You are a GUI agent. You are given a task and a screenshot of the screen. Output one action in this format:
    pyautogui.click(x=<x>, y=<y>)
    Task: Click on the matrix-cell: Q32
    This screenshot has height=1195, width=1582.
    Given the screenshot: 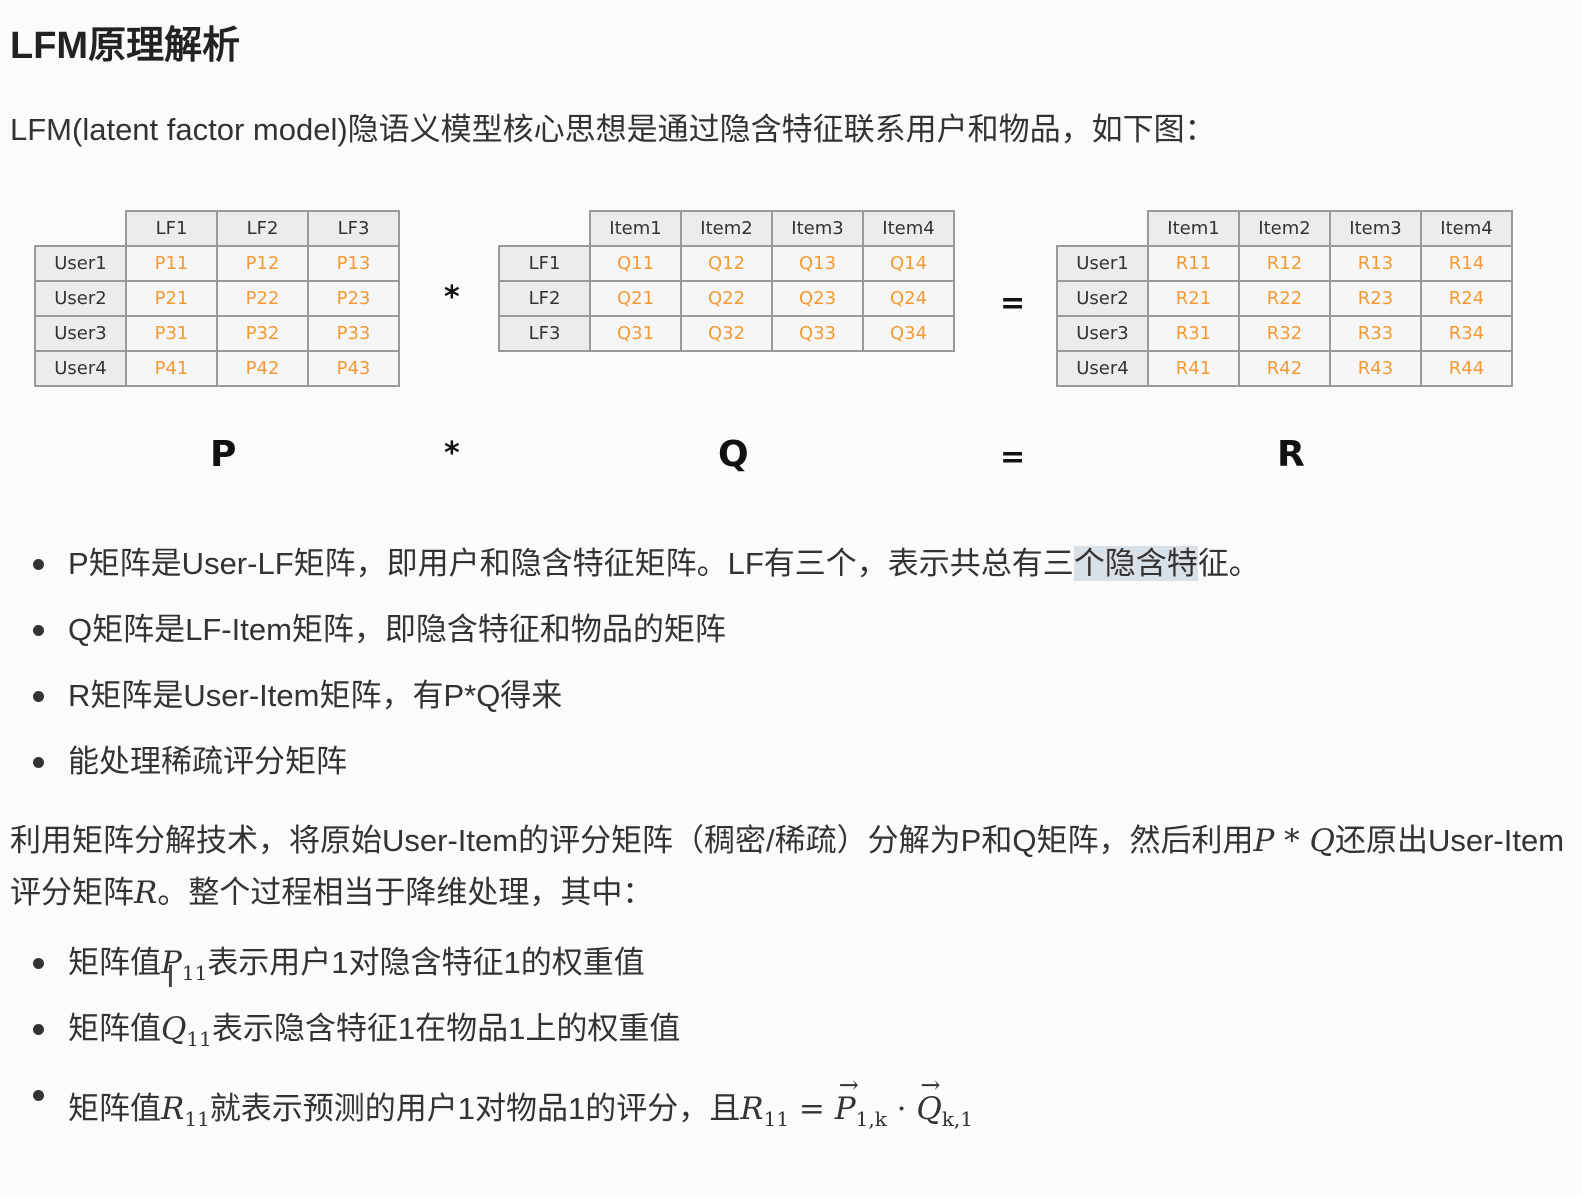 What is the action you would take?
    pyautogui.click(x=726, y=333)
    